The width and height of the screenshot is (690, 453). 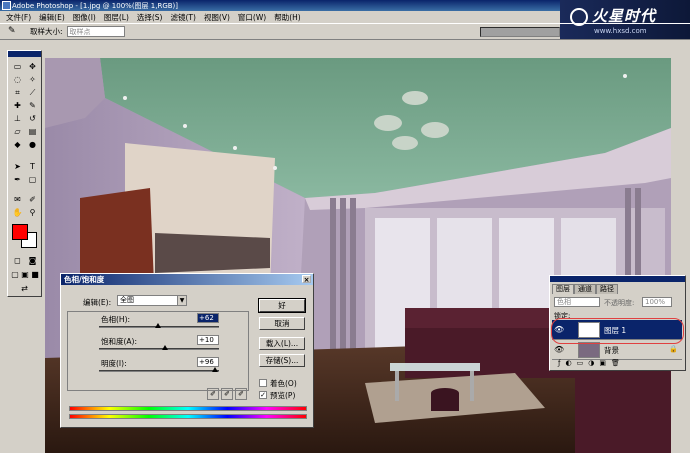 What do you see at coordinates (25, 275) in the screenshot?
I see `screen-mode-full-menu-icon: ▣` at bounding box center [25, 275].